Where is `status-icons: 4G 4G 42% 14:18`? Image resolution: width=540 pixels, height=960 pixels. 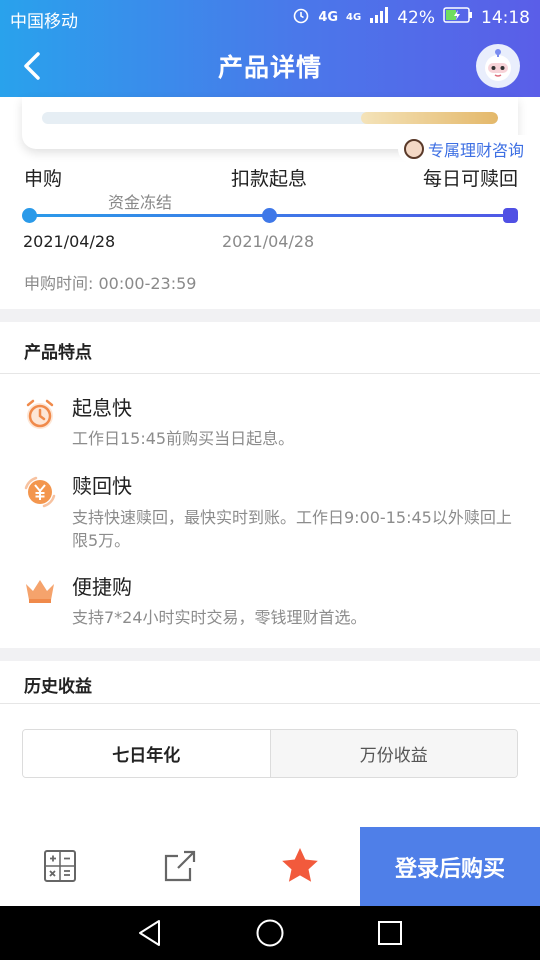 status-icons: 4G 4G 42% 14:18 is located at coordinates (411, 17).